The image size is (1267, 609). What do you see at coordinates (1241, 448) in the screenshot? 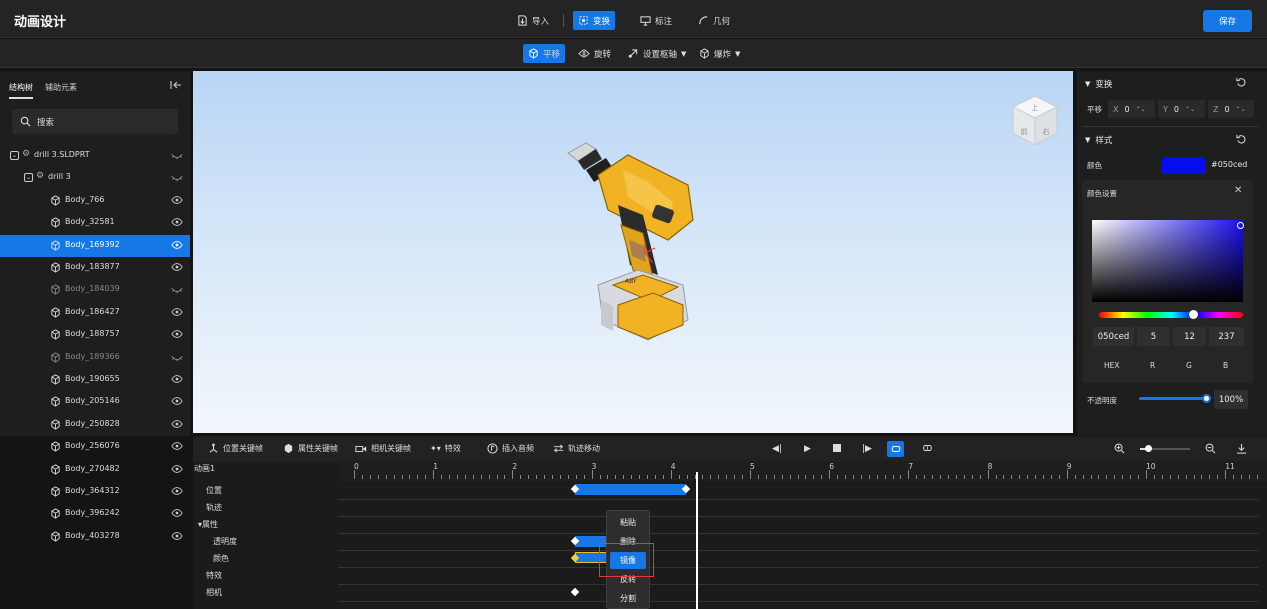
I see `download-icon` at bounding box center [1241, 448].